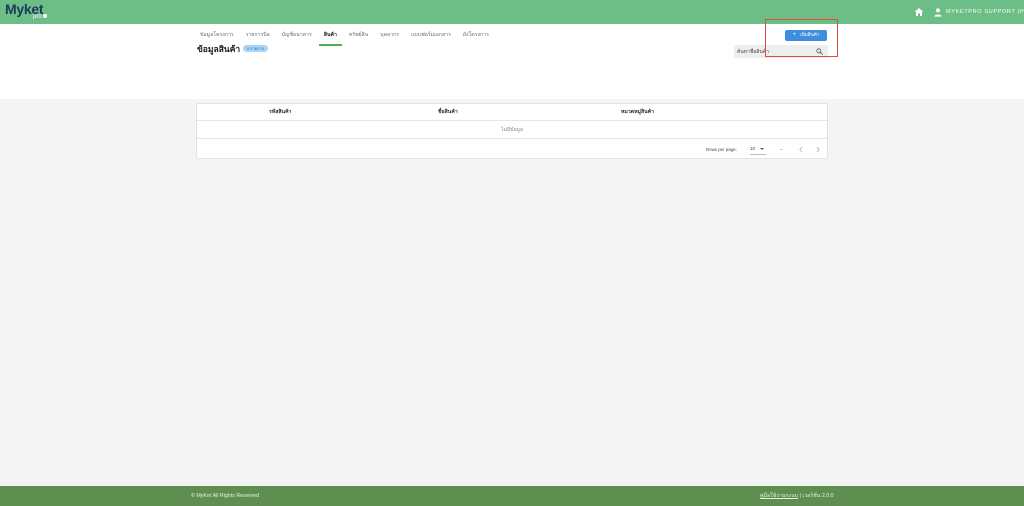  Describe the element at coordinates (810, 34) in the screenshot. I see `add-product-label: เพิ่มสินค้า` at that location.